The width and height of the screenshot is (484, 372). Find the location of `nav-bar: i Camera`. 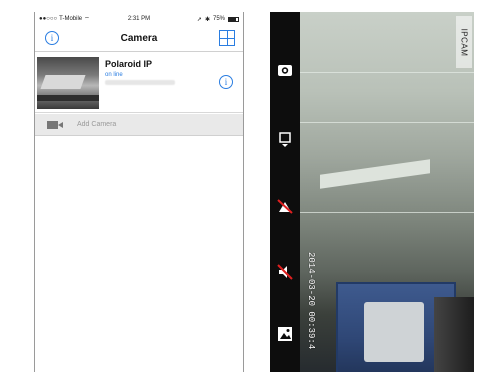

nav-bar: i Camera is located at coordinates (139, 39).